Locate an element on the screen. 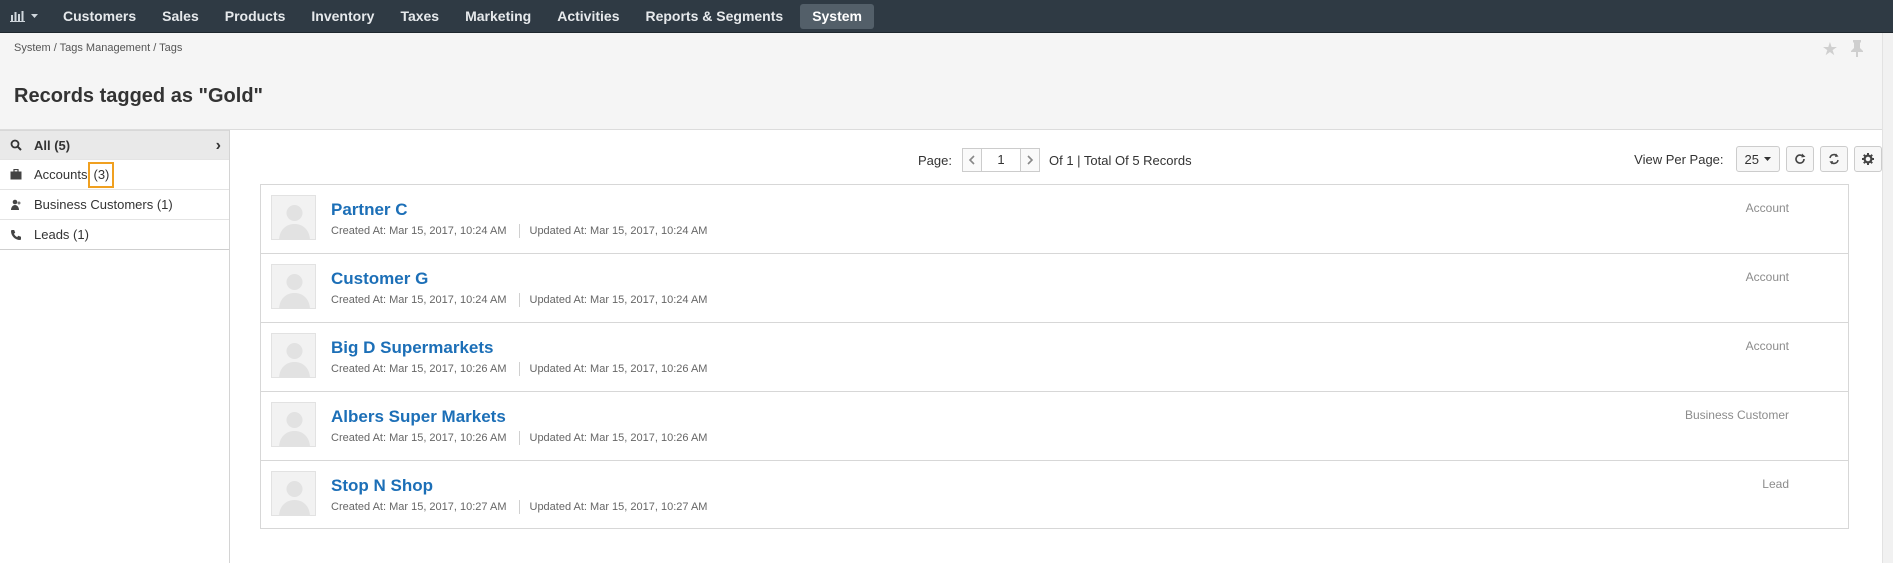 Image resolution: width=1893 pixels, height=563 pixels. nav-marketing: Marketing is located at coordinates (498, 16).